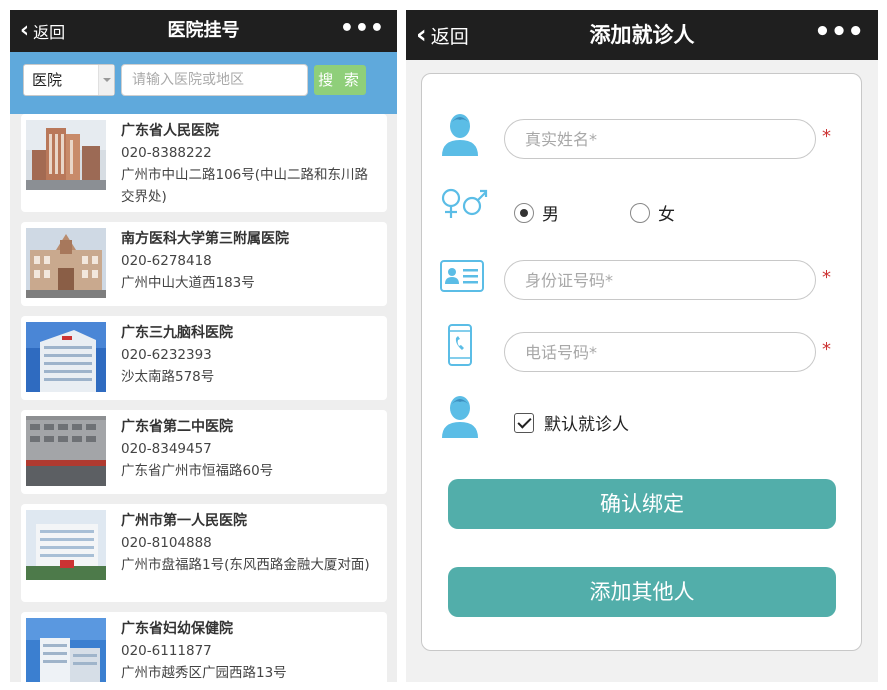 The width and height of the screenshot is (887, 690). I want to click on real-name-input, so click(660, 139).